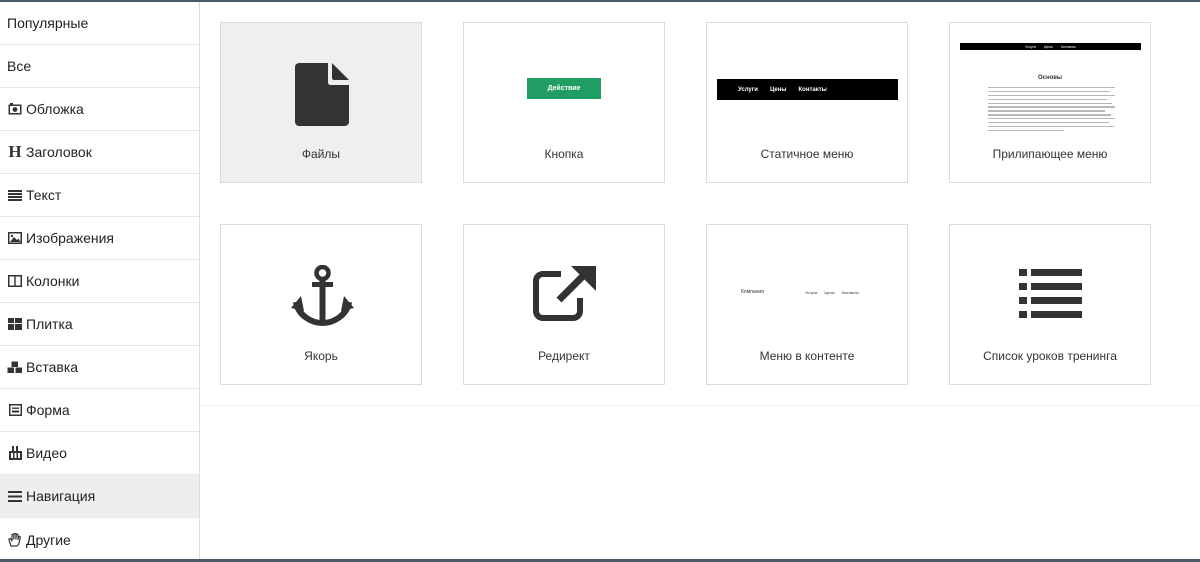 This screenshot has width=1200, height=562. I want to click on card-thumbnail: Действие, so click(564, 82).